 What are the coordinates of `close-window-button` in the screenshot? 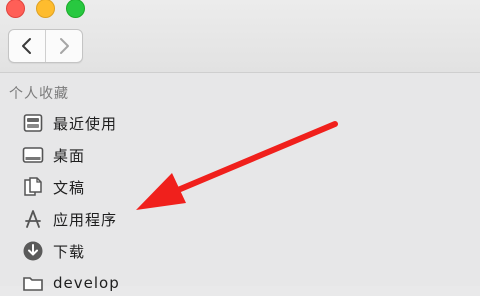 It's located at (15, 9).